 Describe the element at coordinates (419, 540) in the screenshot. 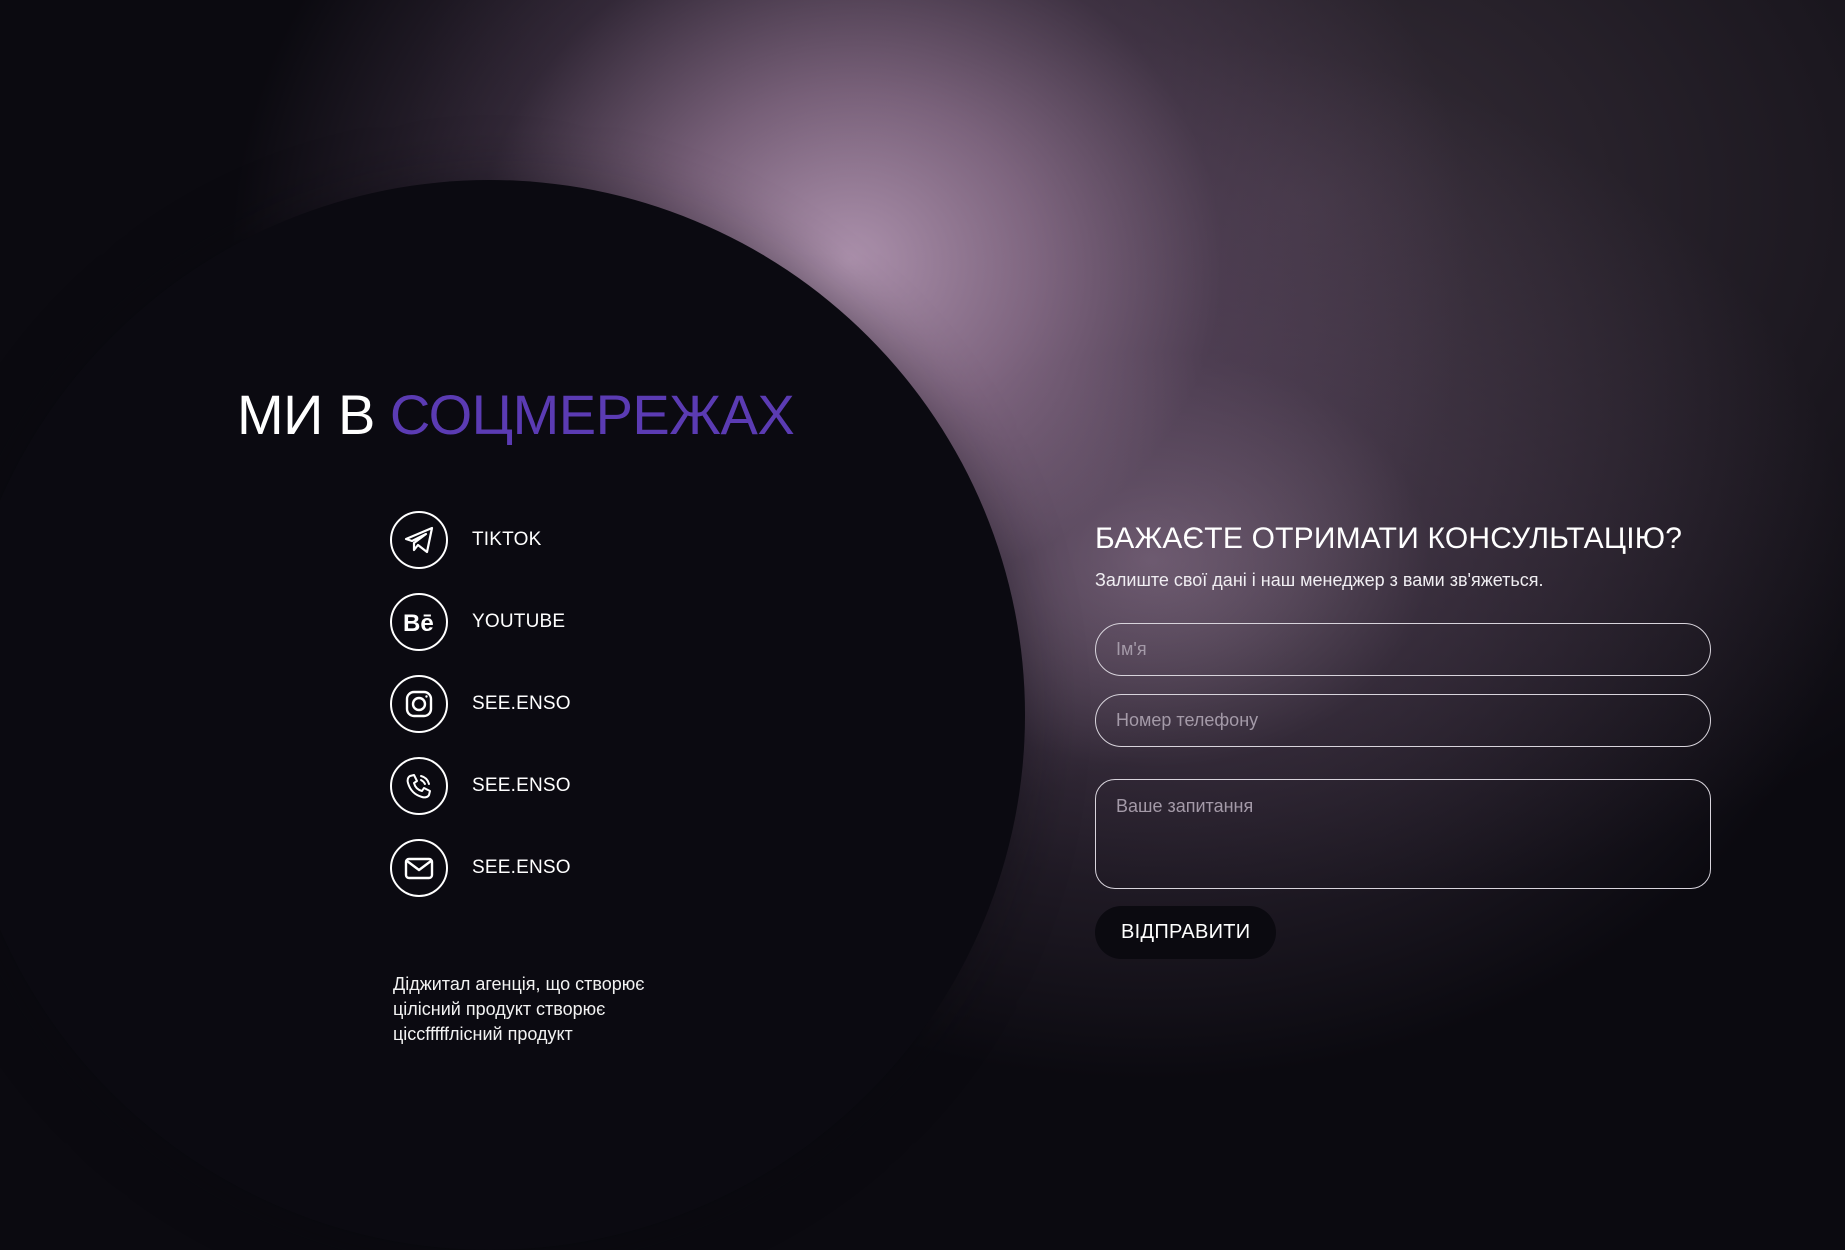

I see `telegram-icon` at that location.